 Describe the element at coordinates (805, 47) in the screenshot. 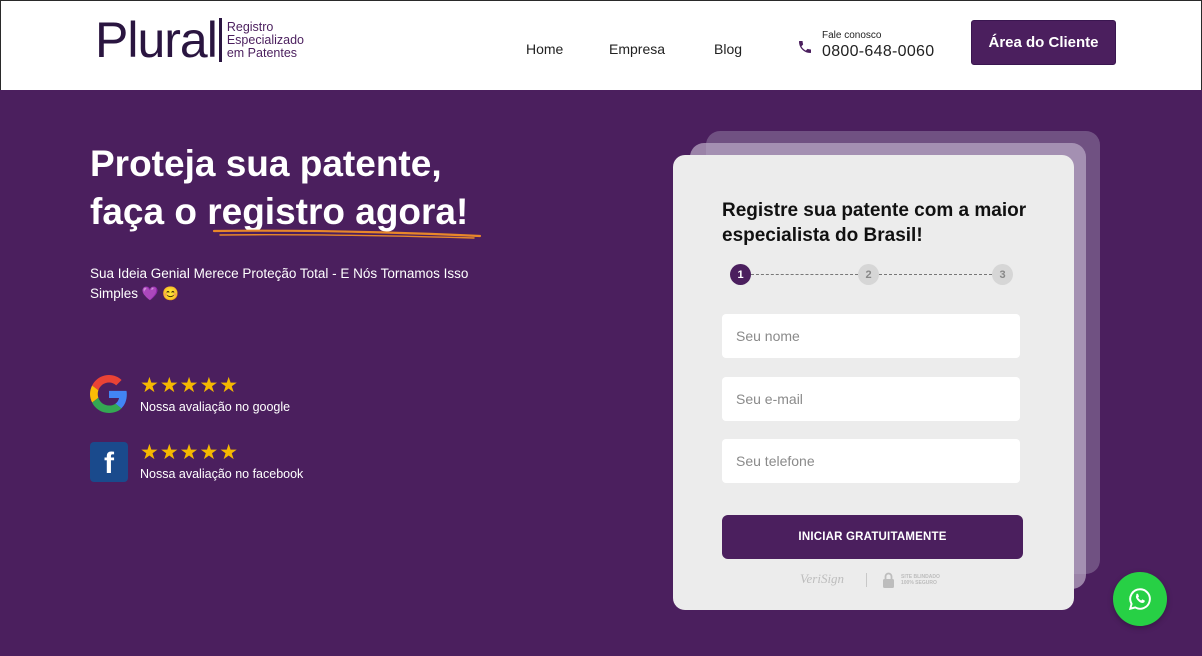

I see `phone-icon` at that location.